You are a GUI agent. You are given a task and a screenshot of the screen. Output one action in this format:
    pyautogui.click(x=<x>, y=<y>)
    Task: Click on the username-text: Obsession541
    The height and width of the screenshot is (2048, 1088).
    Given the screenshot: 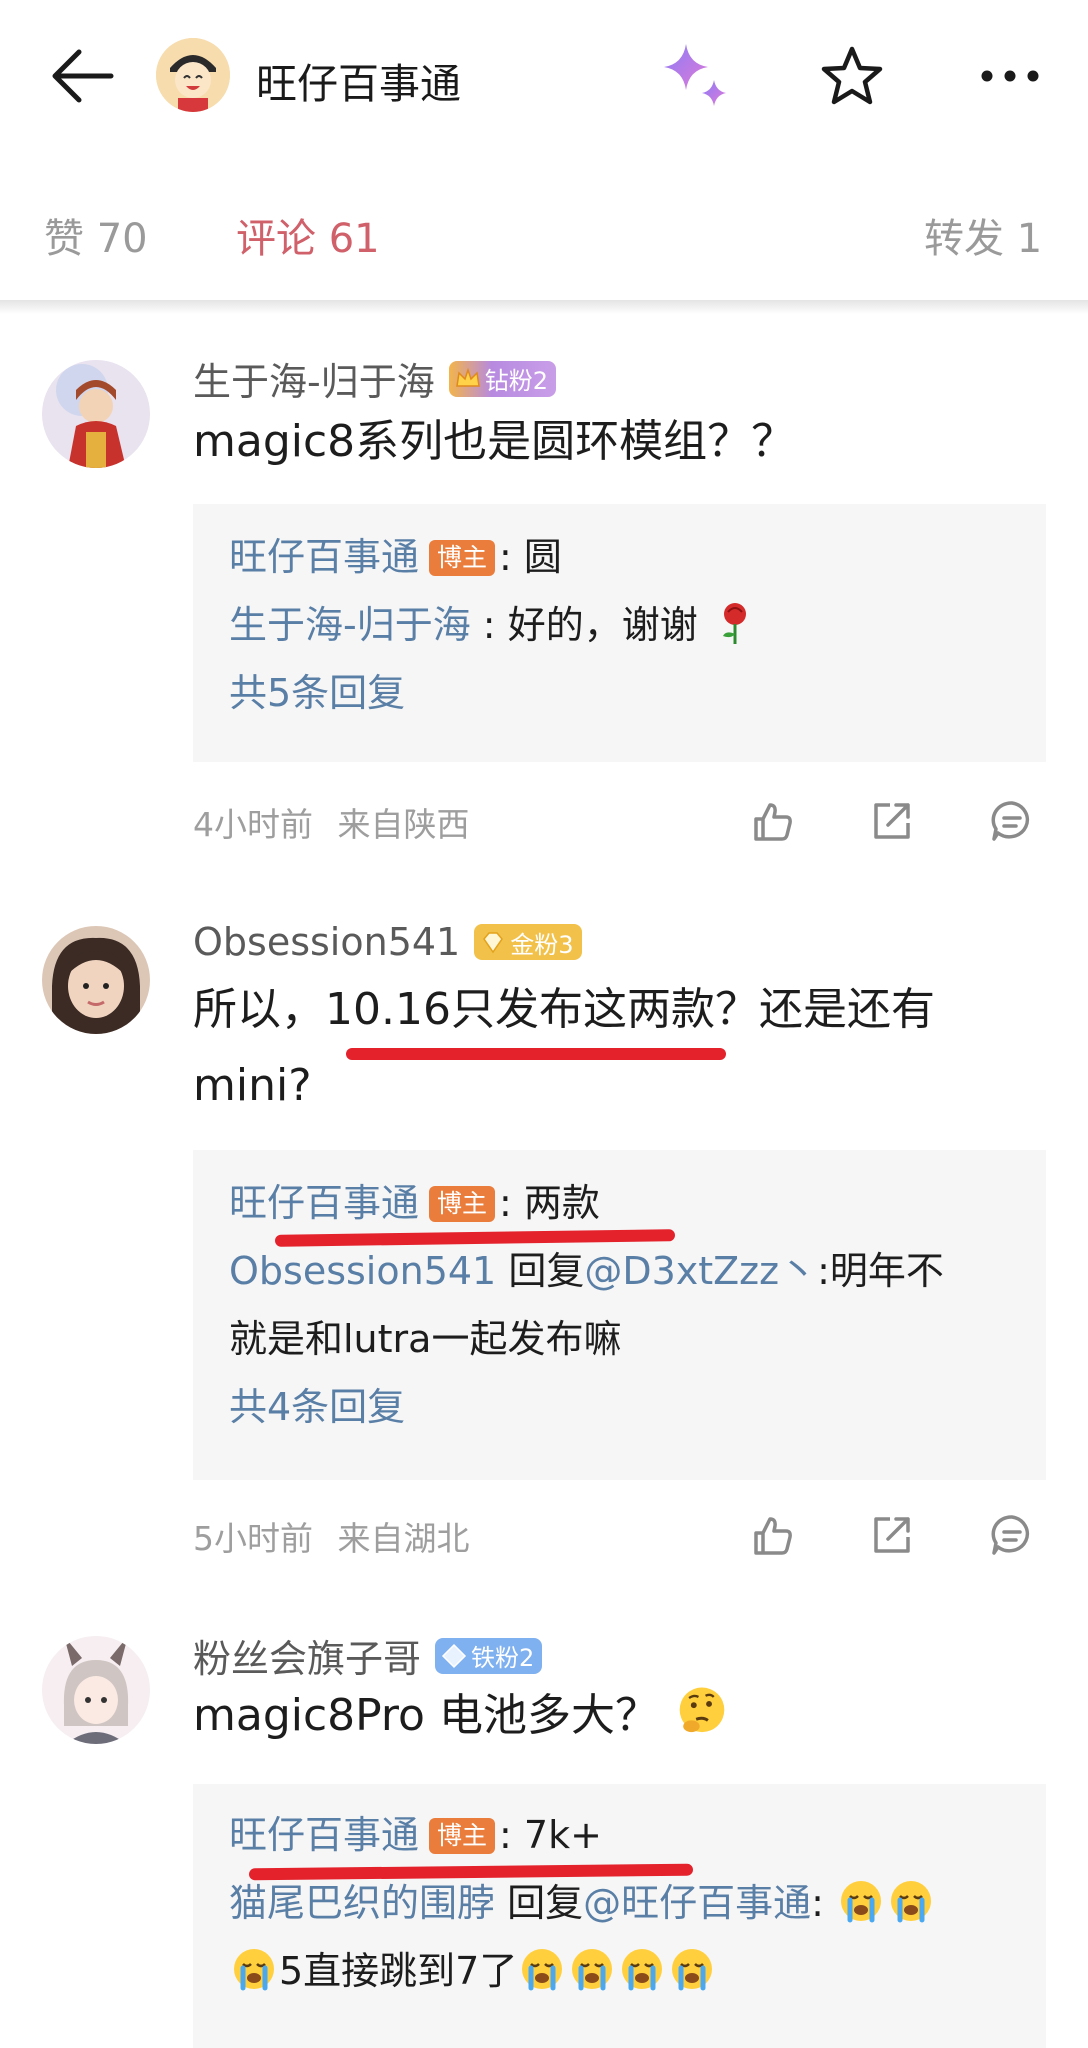 What is the action you would take?
    pyautogui.click(x=327, y=942)
    